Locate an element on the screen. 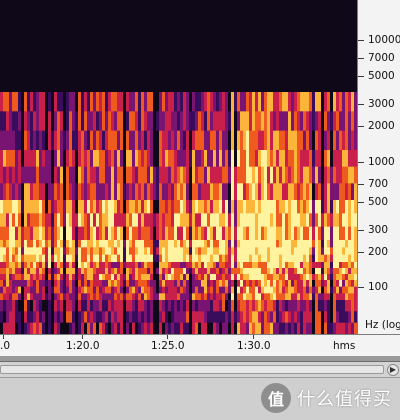 The height and width of the screenshot is (420, 400). frequency-label: 300 is located at coordinates (378, 230).